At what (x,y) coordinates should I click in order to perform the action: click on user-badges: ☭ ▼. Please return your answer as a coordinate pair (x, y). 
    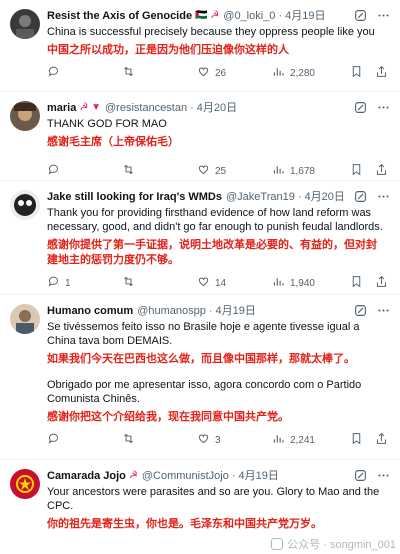
    Looking at the image, I should click on (90, 107).